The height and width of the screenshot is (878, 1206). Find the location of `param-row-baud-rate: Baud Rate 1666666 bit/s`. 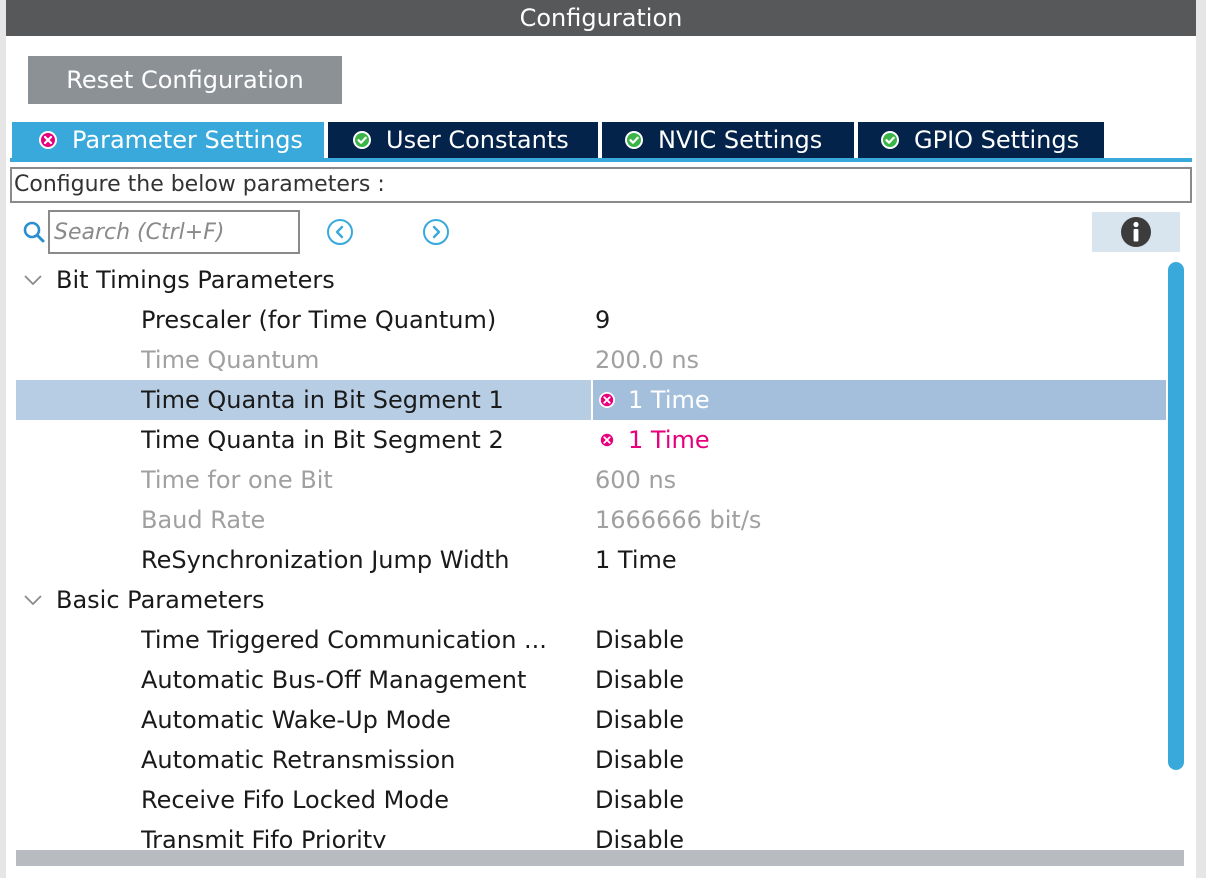

param-row-baud-rate: Baud Rate 1666666 bit/s is located at coordinates (591, 520).